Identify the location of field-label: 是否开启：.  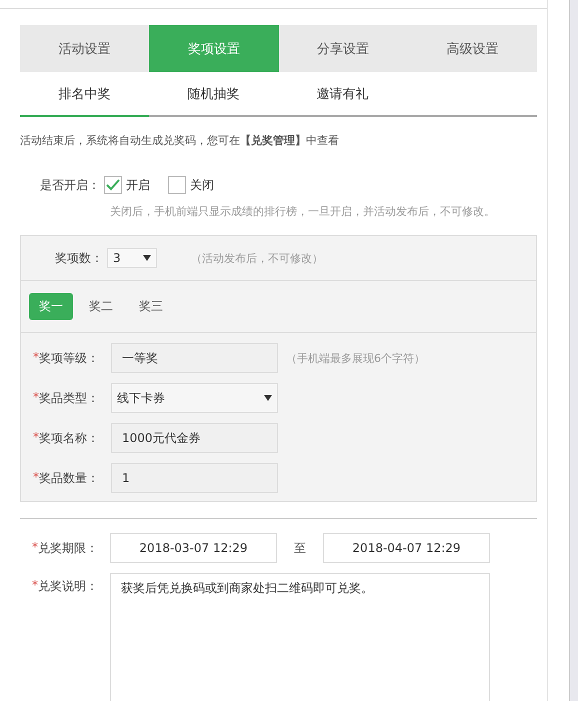
(70, 185).